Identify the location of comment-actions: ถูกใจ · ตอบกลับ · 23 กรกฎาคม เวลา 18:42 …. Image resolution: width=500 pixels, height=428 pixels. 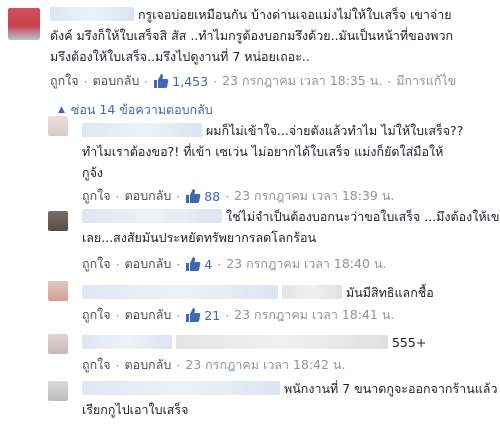
(213, 365).